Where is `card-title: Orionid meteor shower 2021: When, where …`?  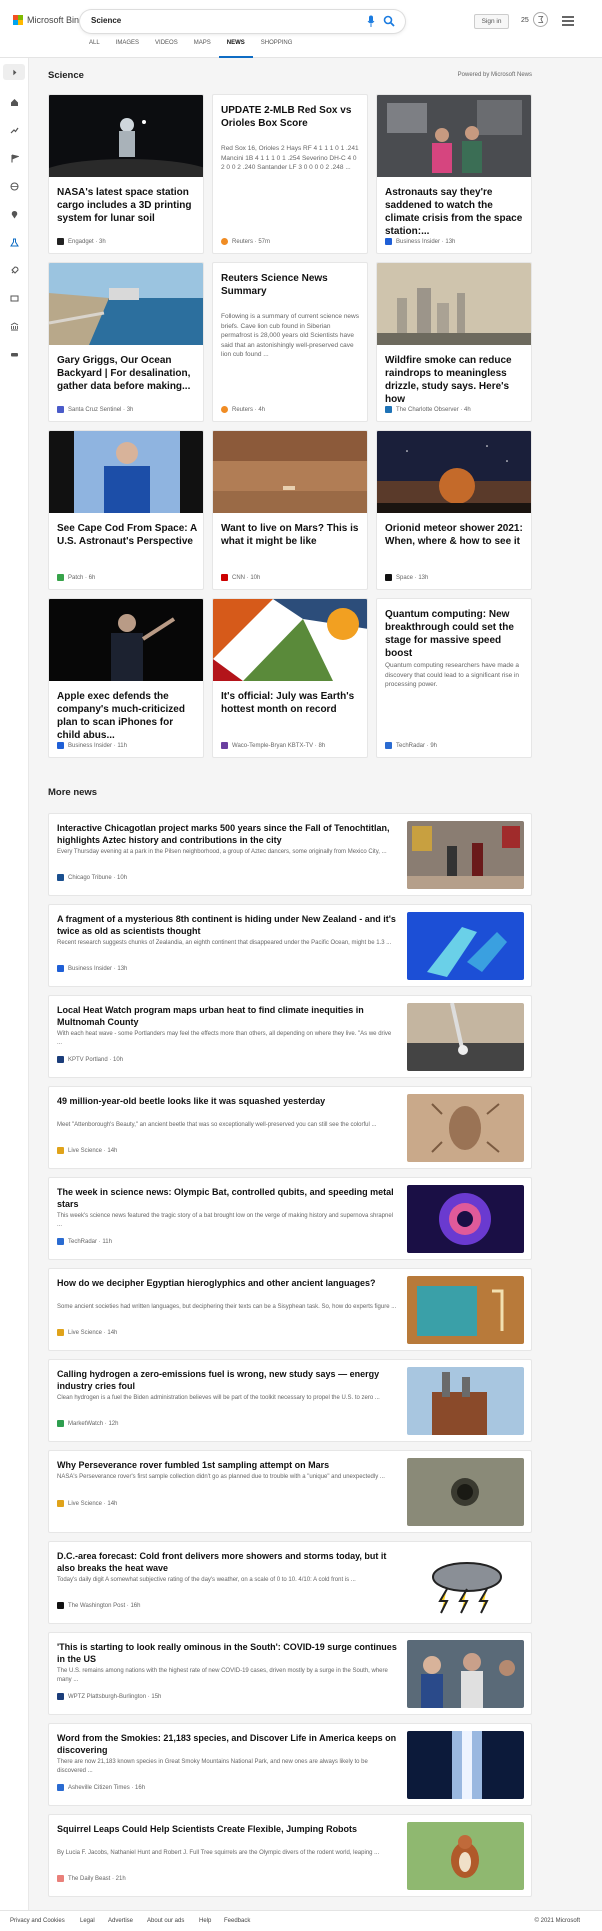
card-title: Orionid meteor shower 2021: When, where … is located at coordinates (455, 535).